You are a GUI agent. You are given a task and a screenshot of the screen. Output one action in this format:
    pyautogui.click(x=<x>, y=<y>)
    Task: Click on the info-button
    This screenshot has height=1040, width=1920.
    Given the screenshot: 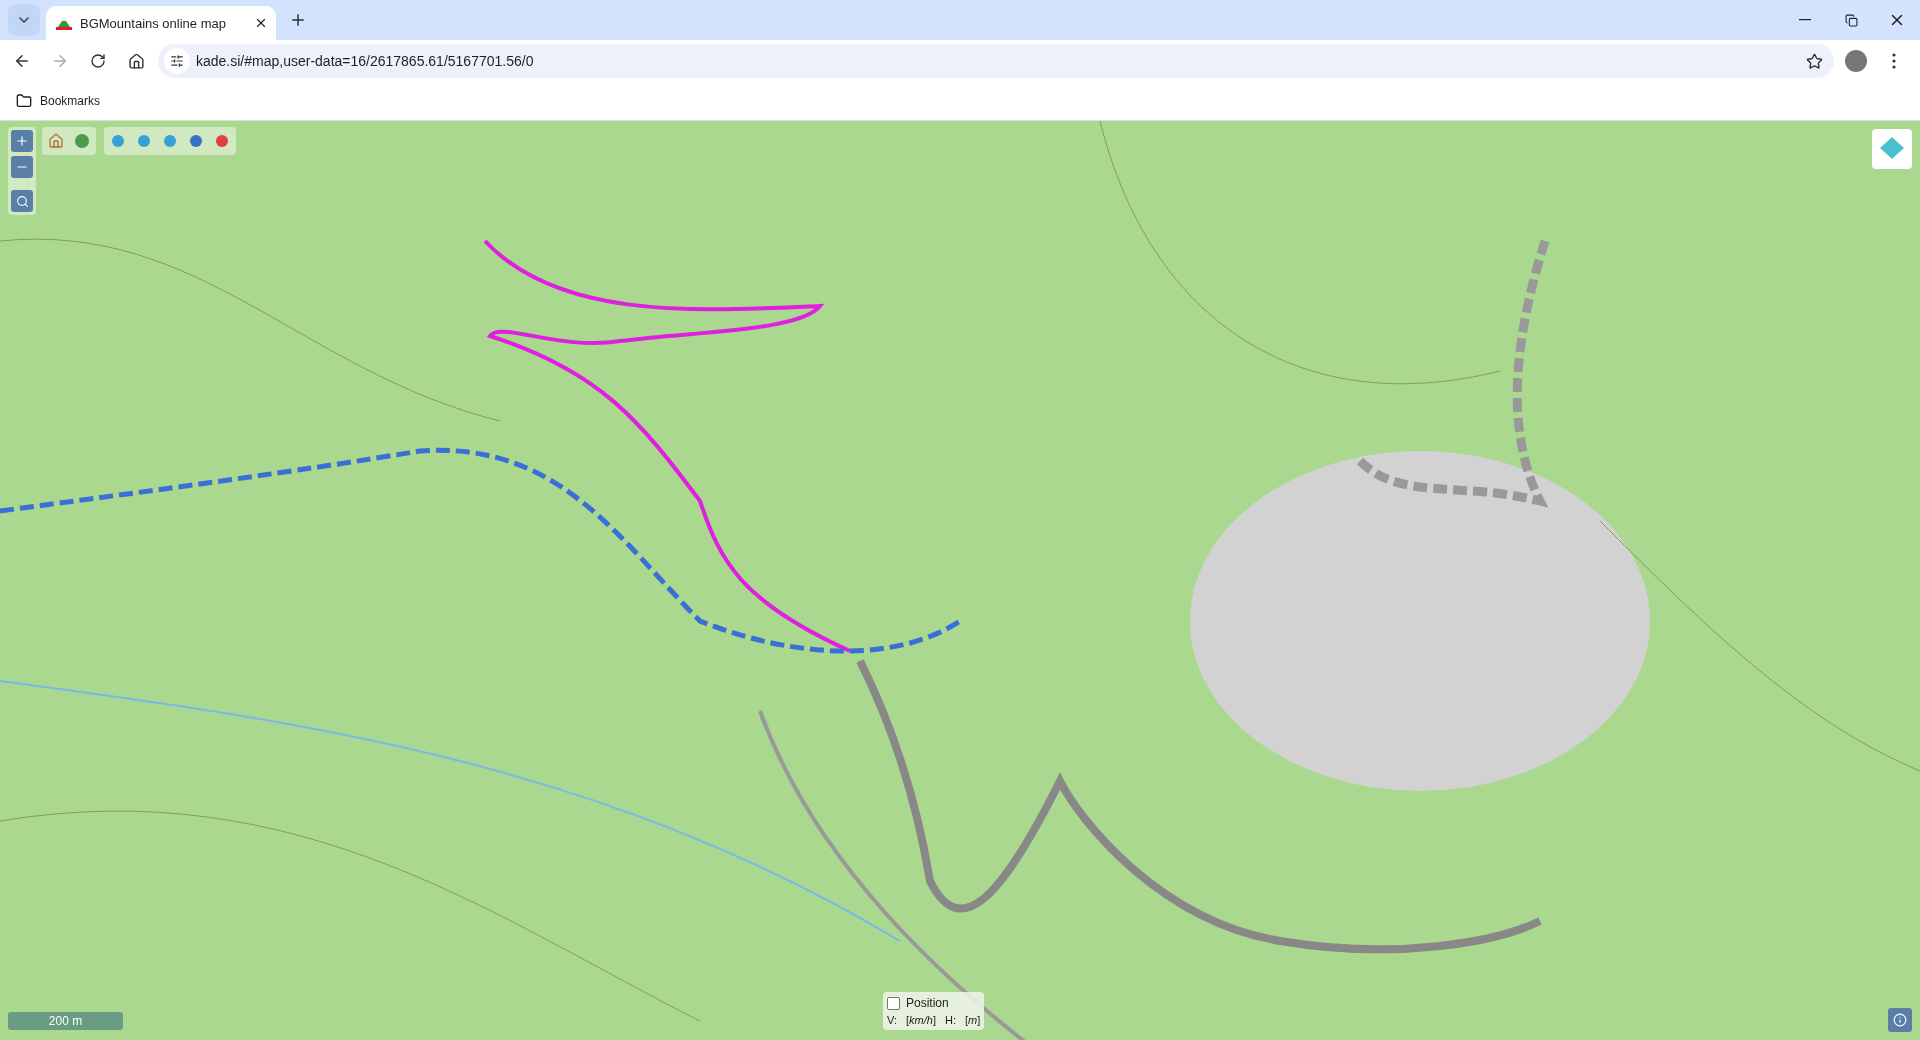 What is the action you would take?
    pyautogui.click(x=1900, y=1020)
    